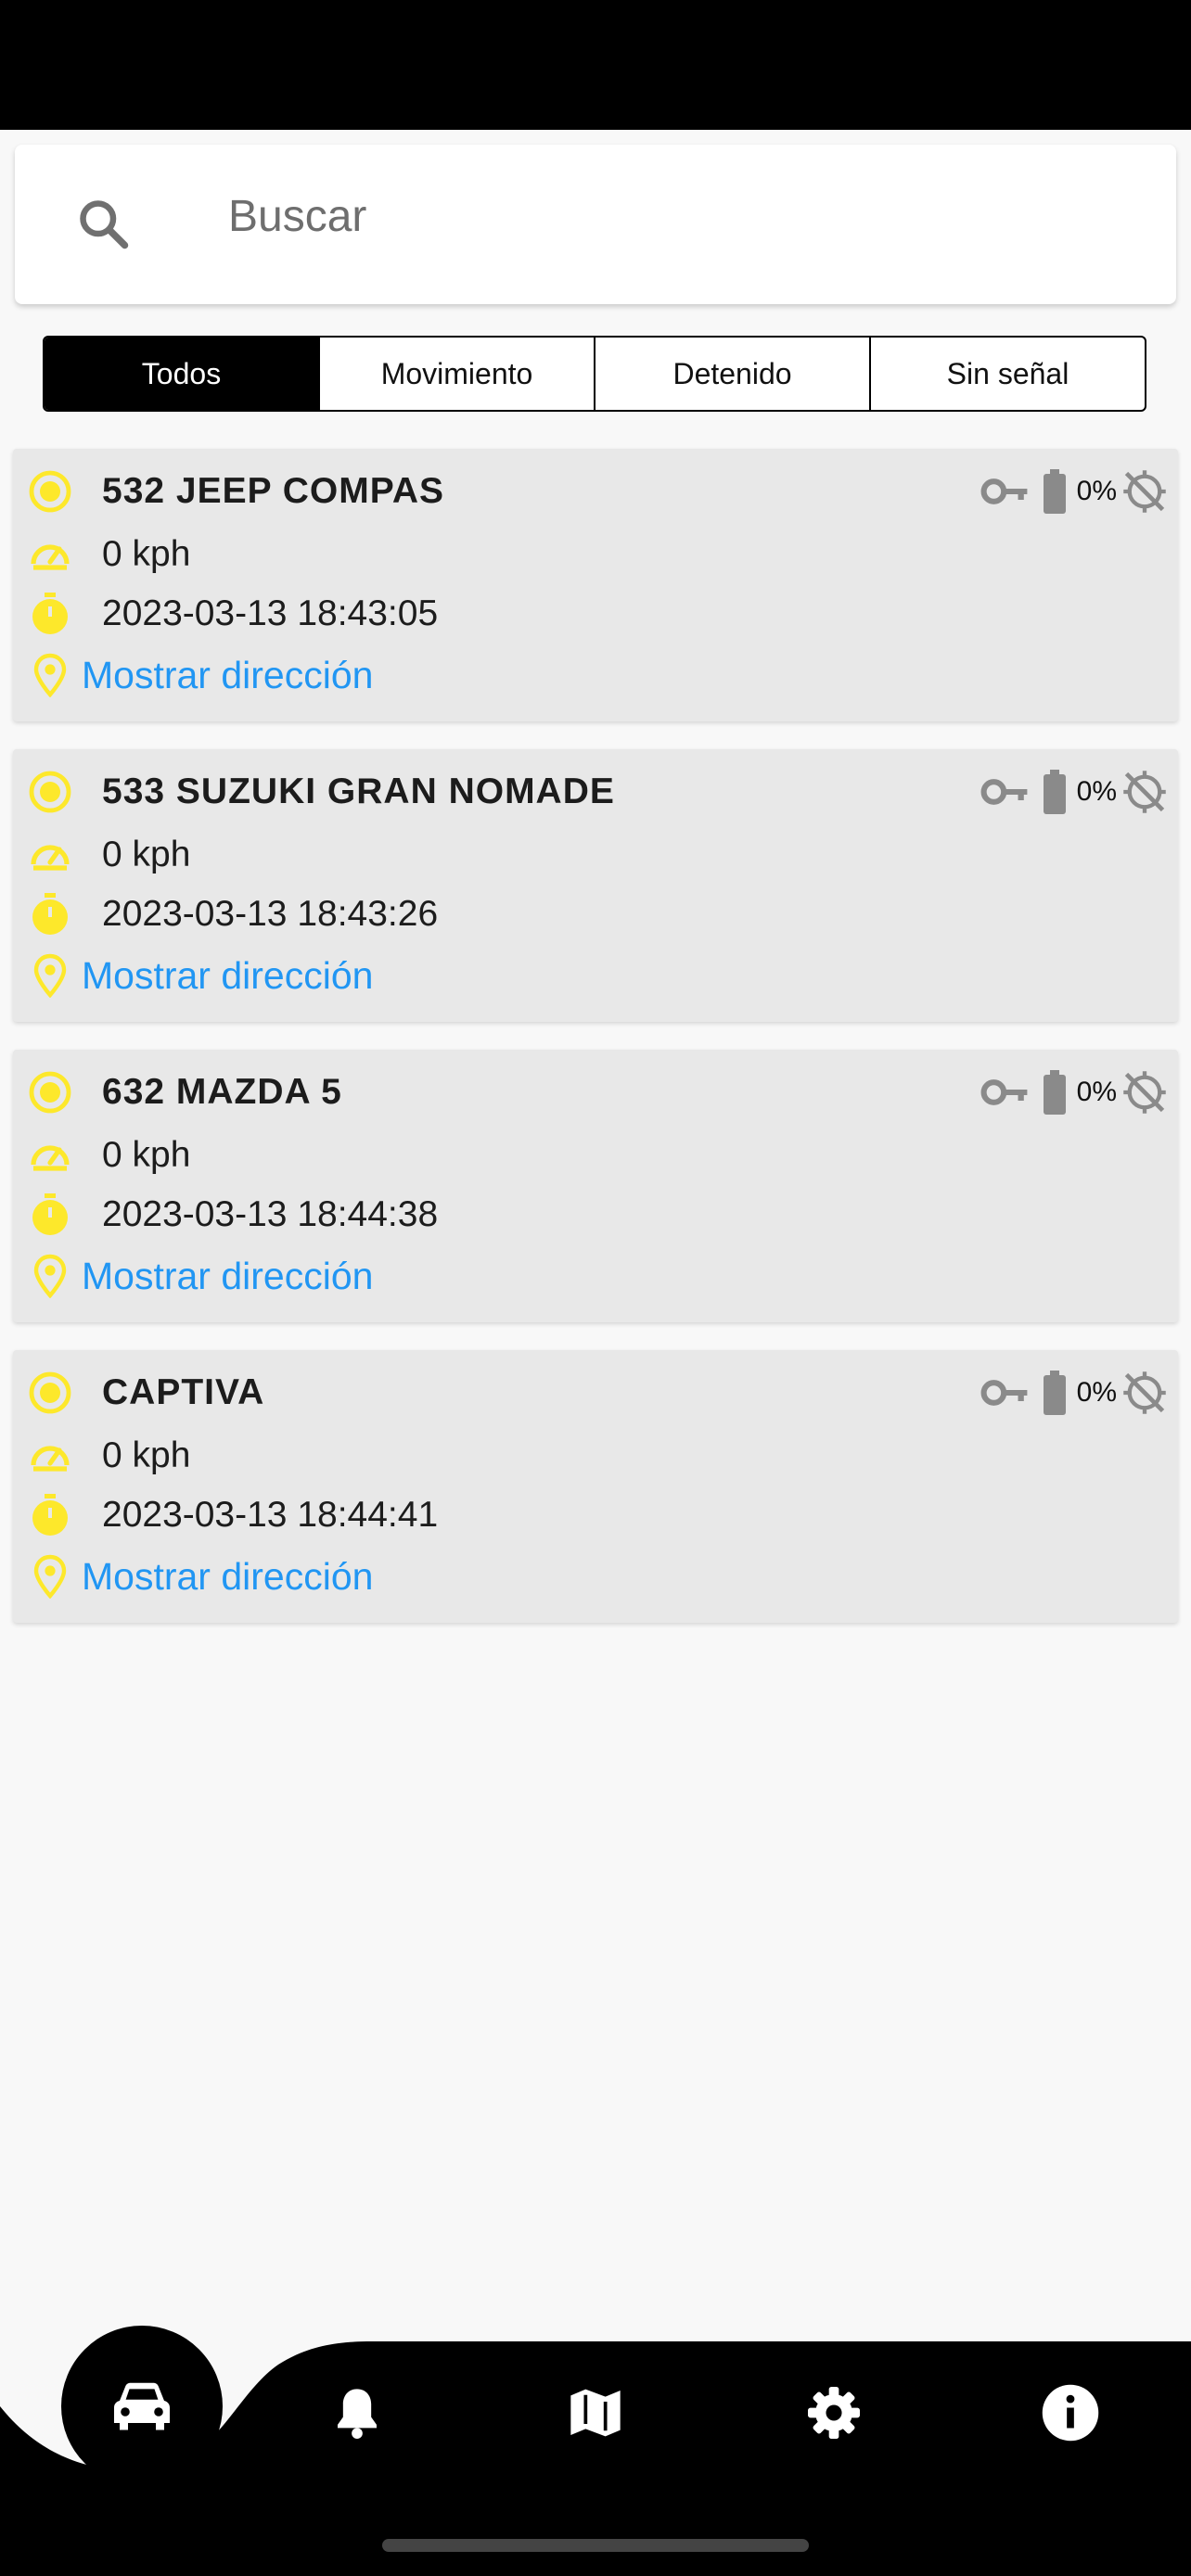 The height and width of the screenshot is (2576, 1191). Describe the element at coordinates (595, 2545) in the screenshot. I see `home-indicator` at that location.